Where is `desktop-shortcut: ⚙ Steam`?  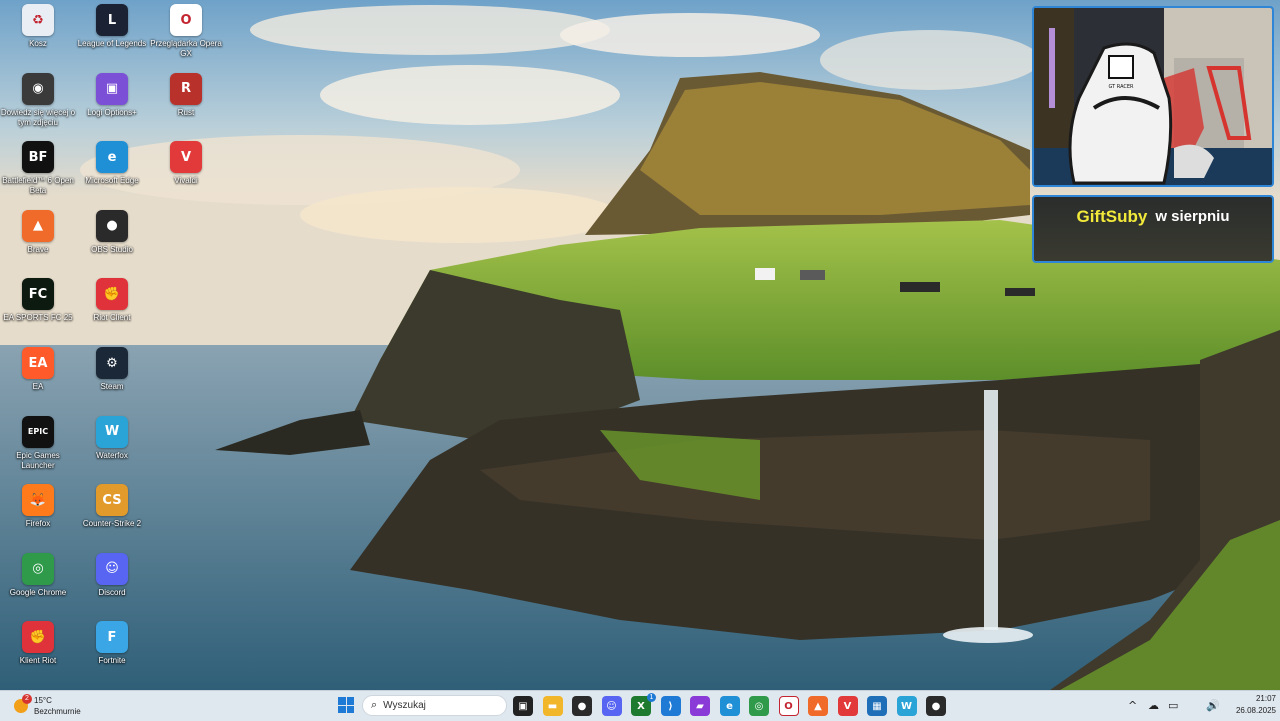 desktop-shortcut: ⚙ Steam is located at coordinates (112, 380).